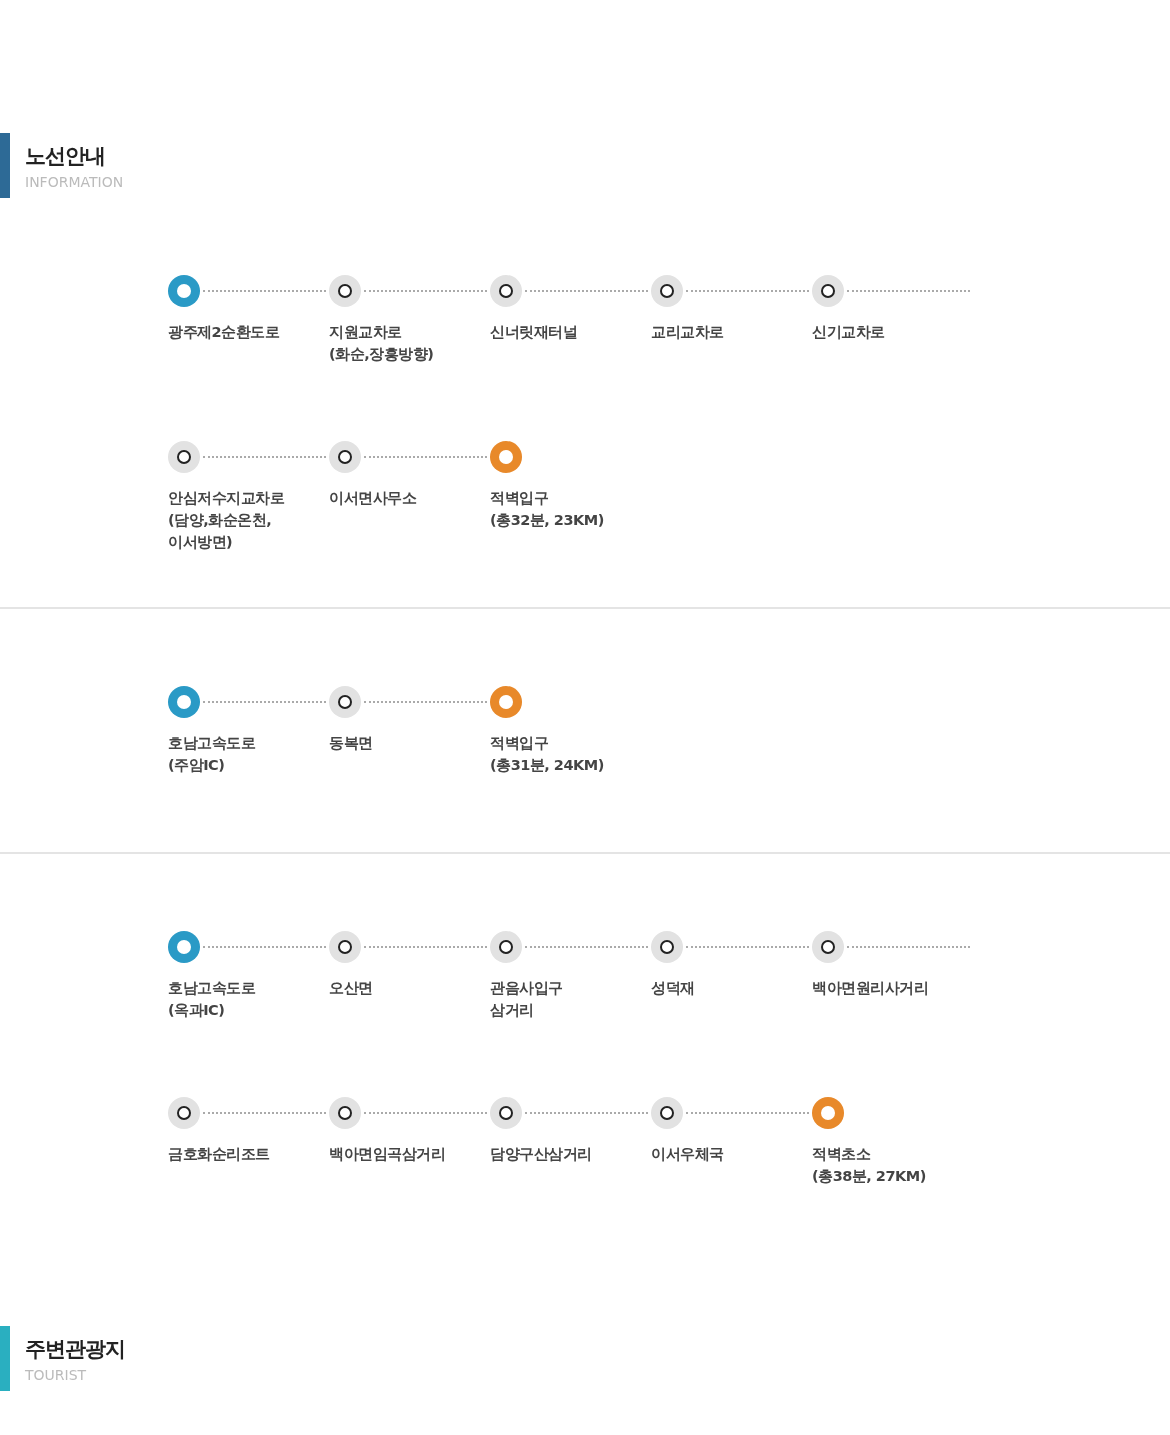 This screenshot has height=1435, width=1170. What do you see at coordinates (226, 520) in the screenshot?
I see `stop-label: 안심저수지교차로 (담양,화순온천, 이서방면)` at bounding box center [226, 520].